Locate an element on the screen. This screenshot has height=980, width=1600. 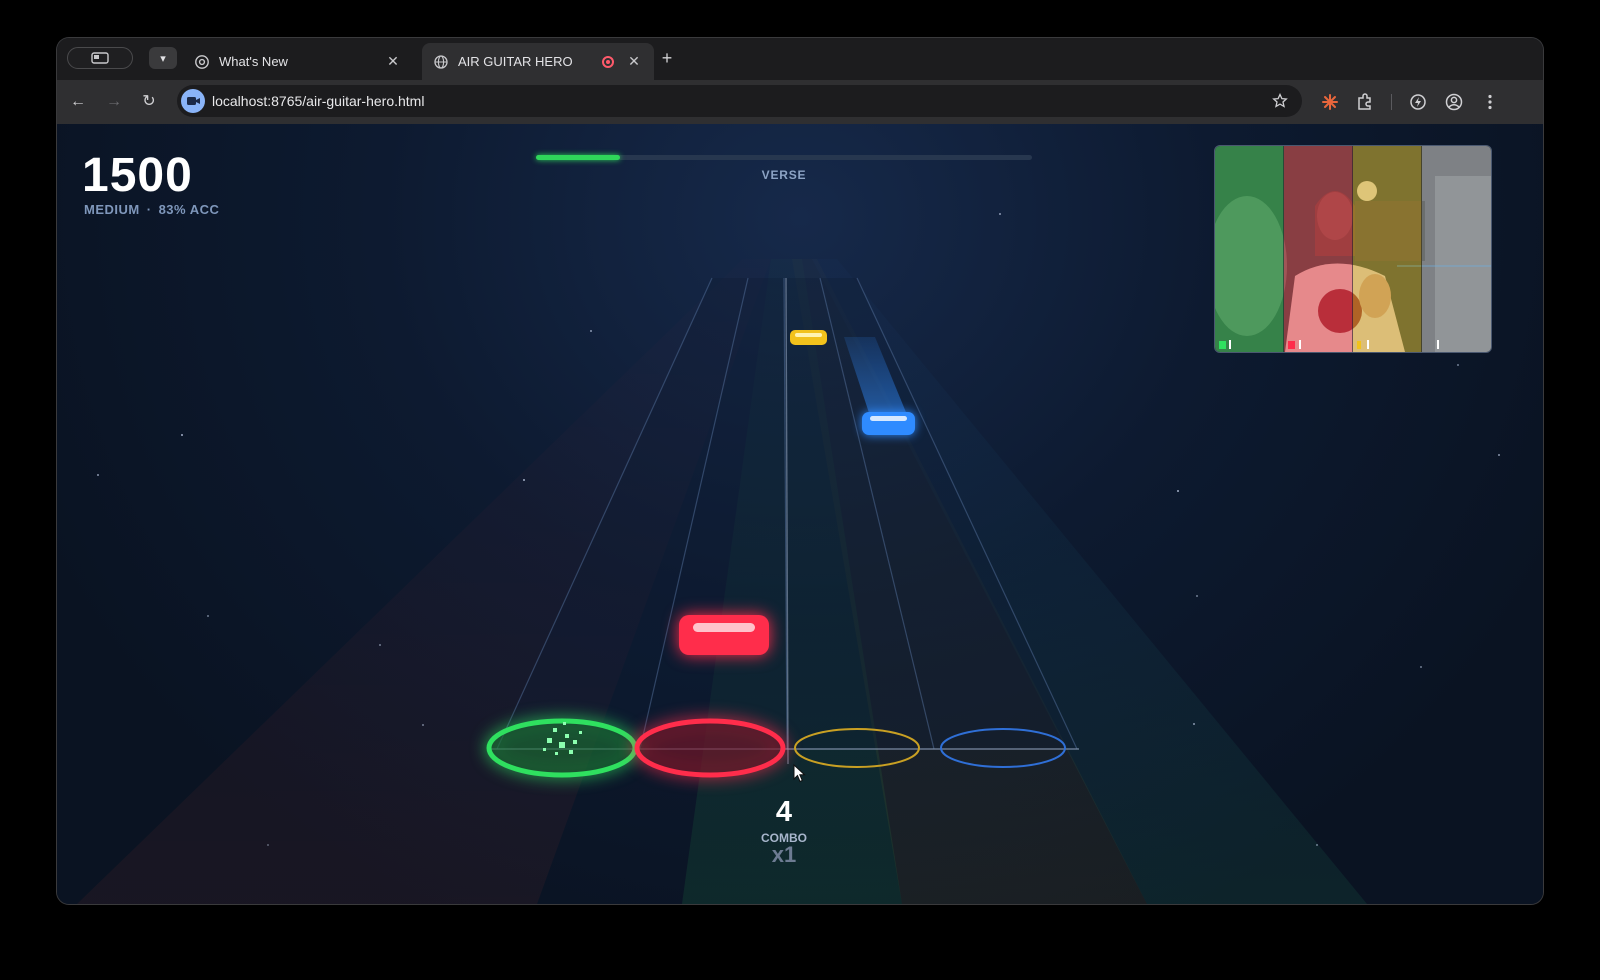
chrome-icon is located at coordinates (202, 61).